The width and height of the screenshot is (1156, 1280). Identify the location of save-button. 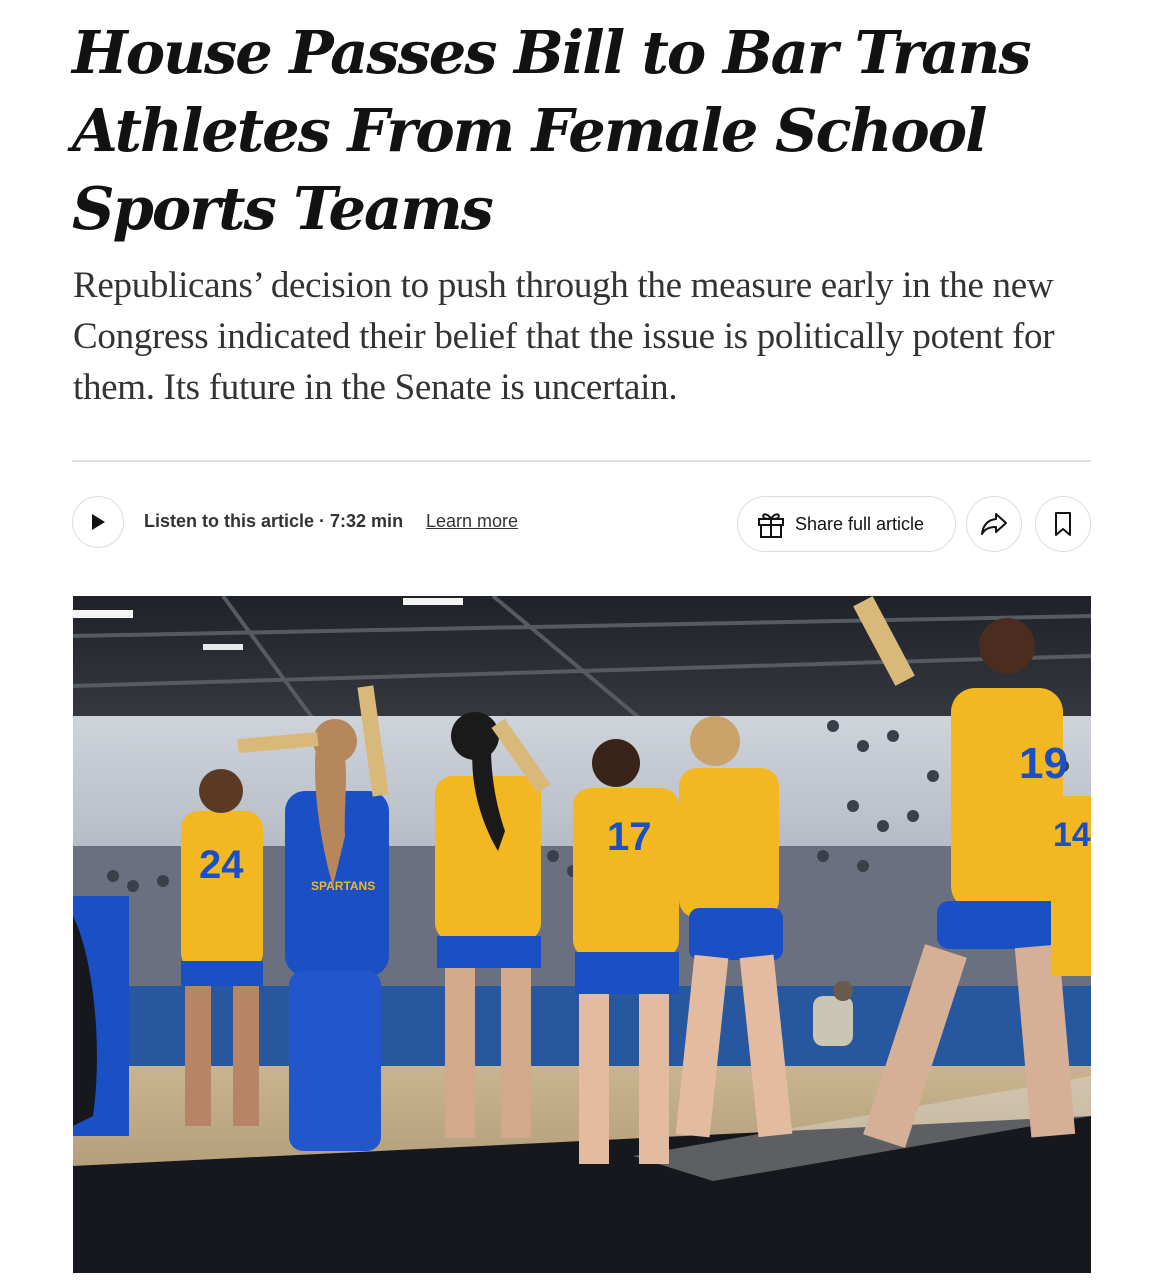
(1063, 524).